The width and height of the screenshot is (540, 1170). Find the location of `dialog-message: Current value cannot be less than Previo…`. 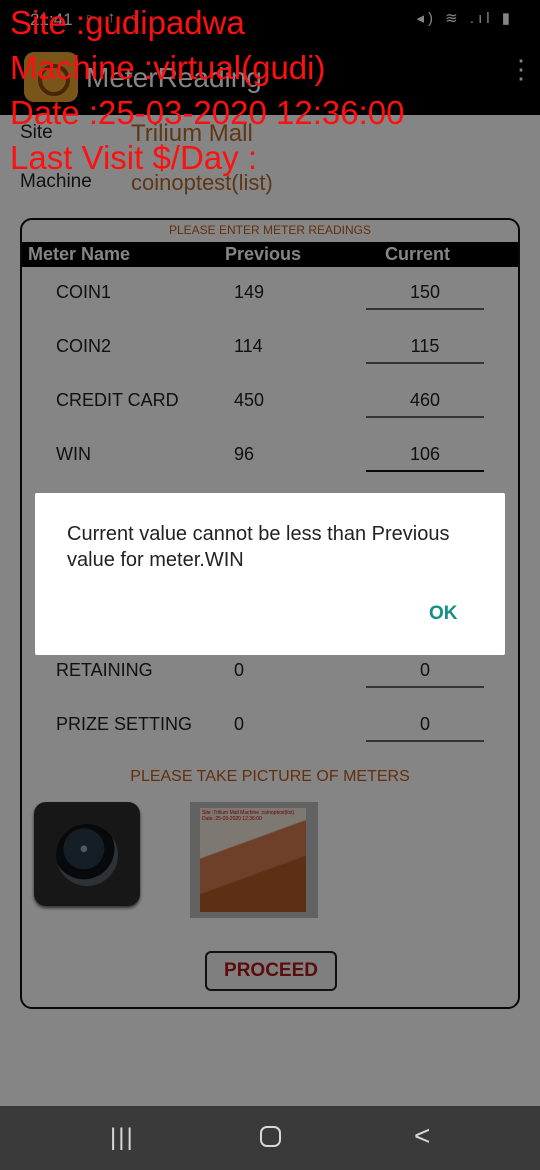

dialog-message: Current value cannot be less than Previo… is located at coordinates (258, 547).